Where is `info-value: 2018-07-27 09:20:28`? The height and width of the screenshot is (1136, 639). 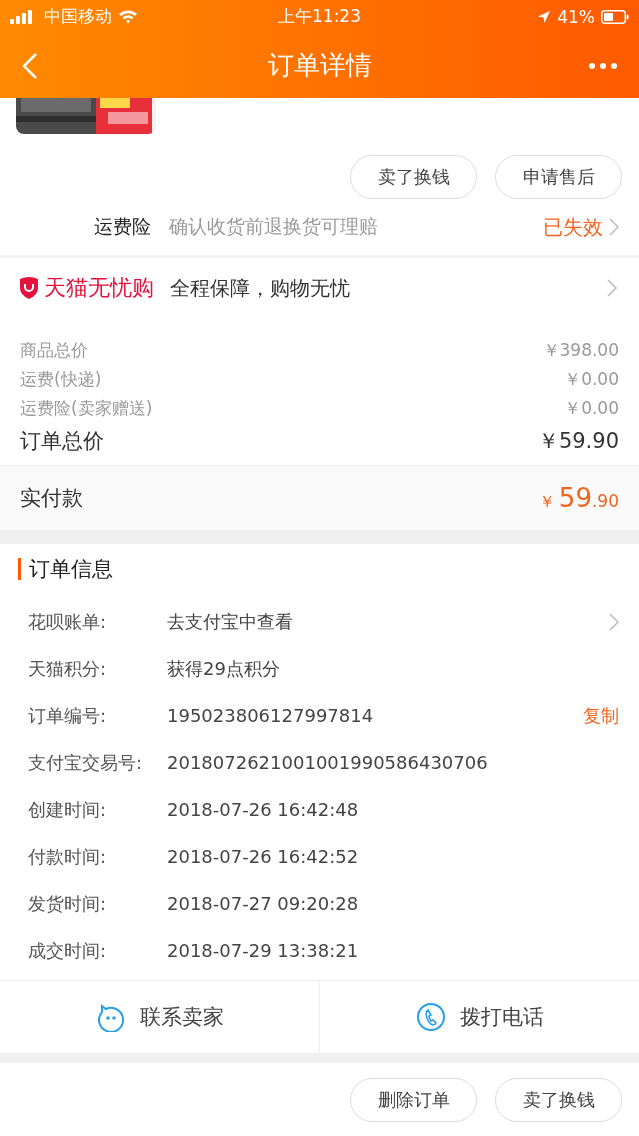 info-value: 2018-07-27 09:20:28 is located at coordinates (263, 903).